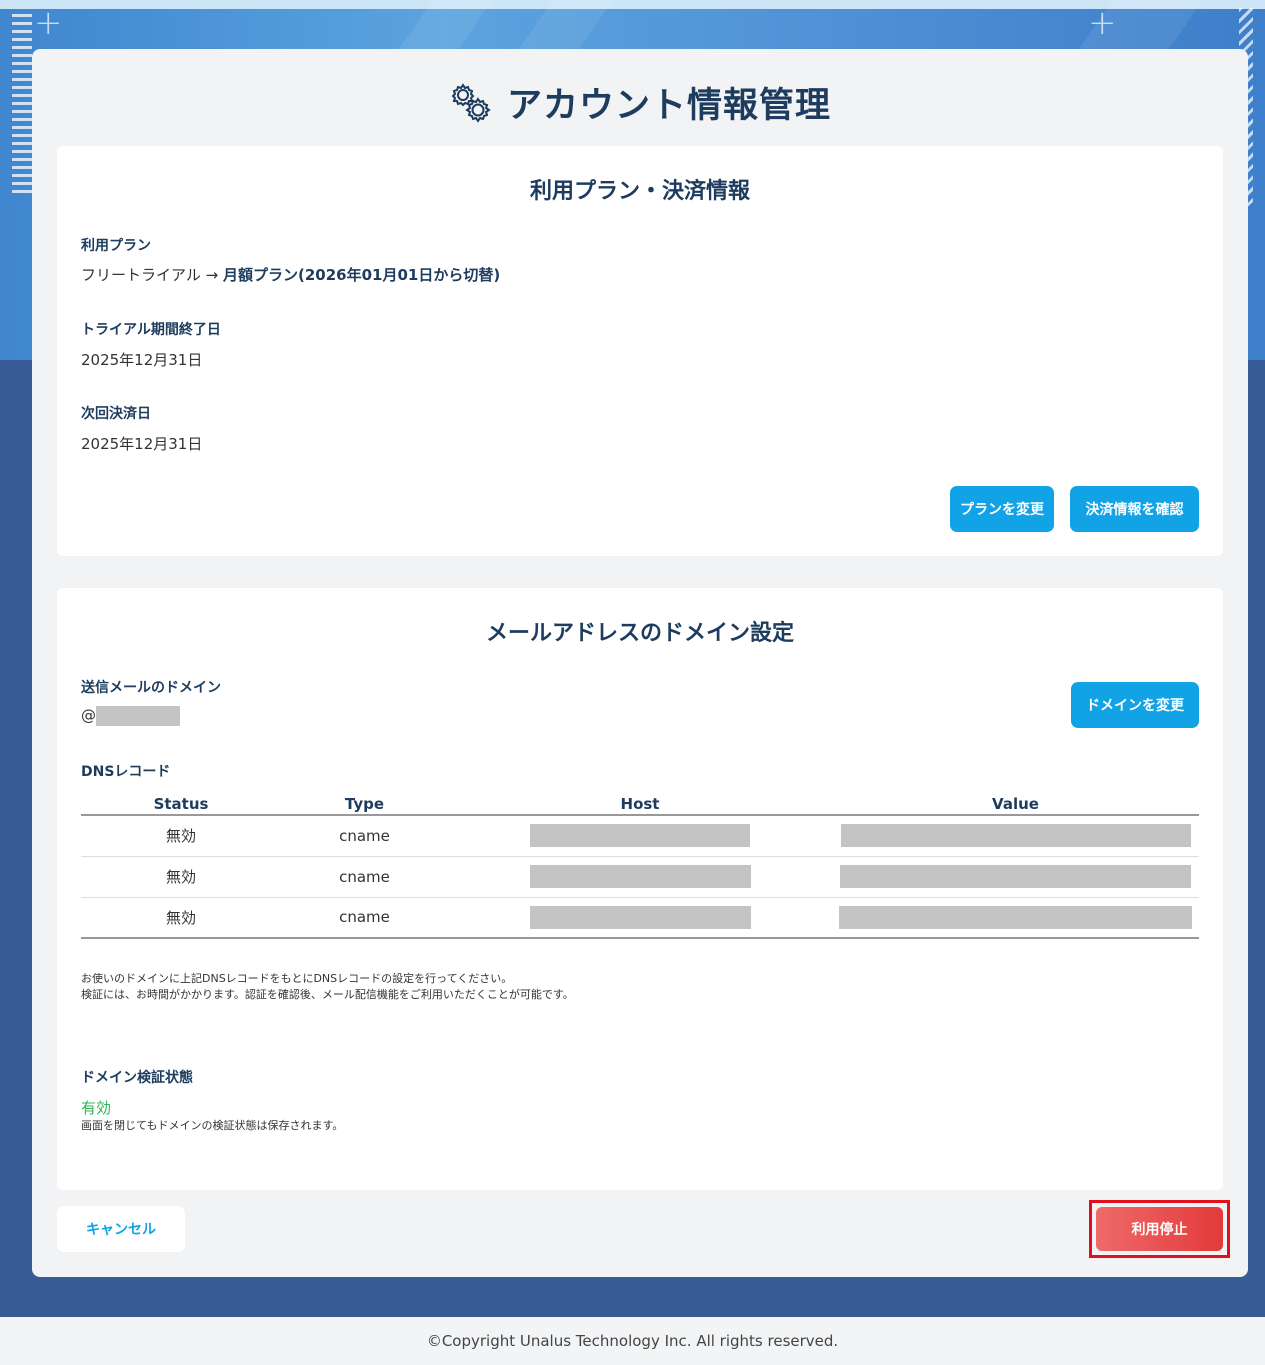  What do you see at coordinates (181, 804) in the screenshot?
I see `column-header-status: Status` at bounding box center [181, 804].